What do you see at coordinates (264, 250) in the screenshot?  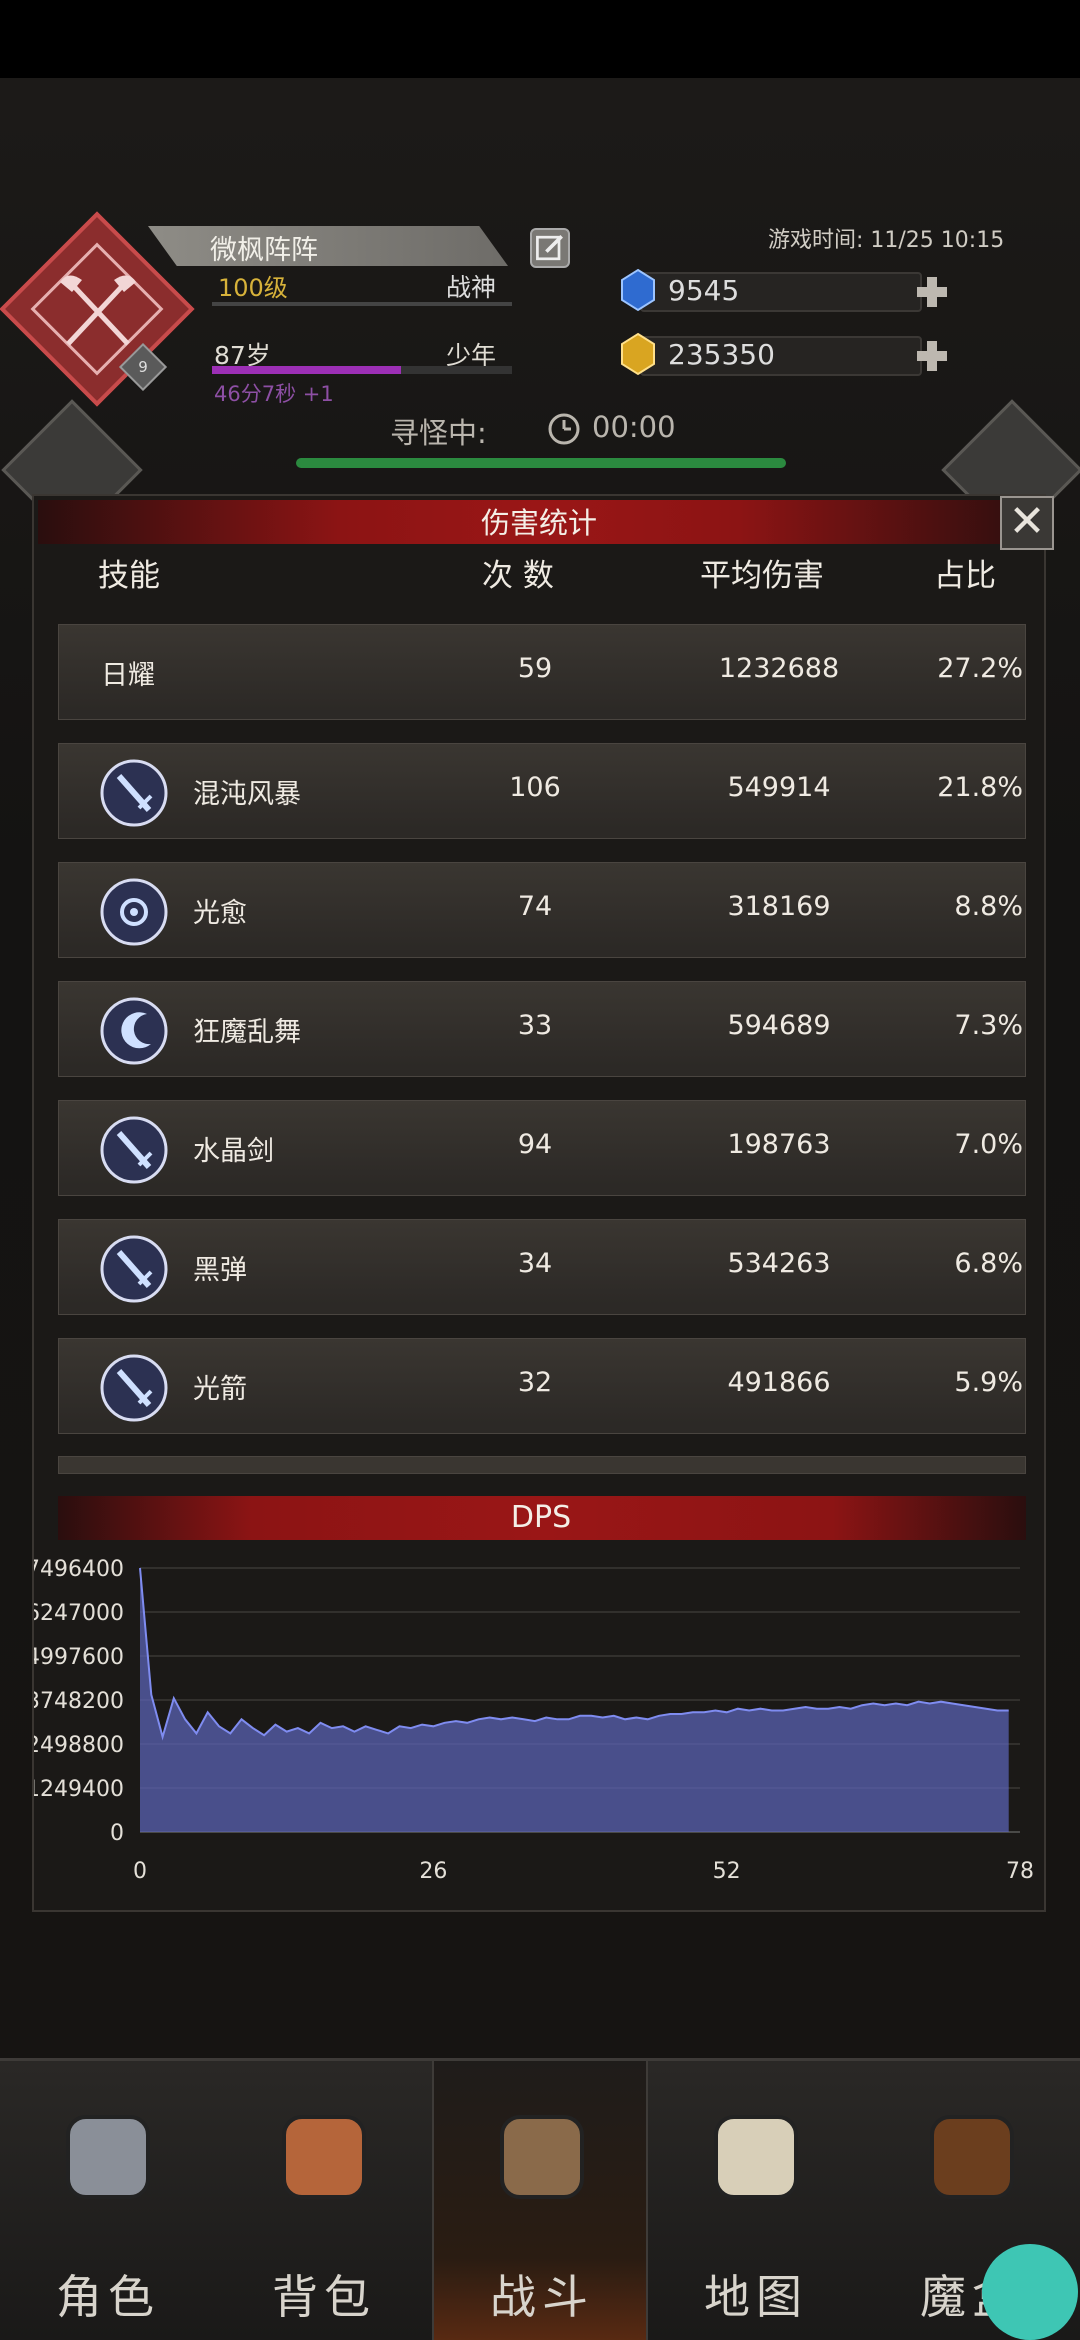 I see `player-name: 微枫阵阵` at bounding box center [264, 250].